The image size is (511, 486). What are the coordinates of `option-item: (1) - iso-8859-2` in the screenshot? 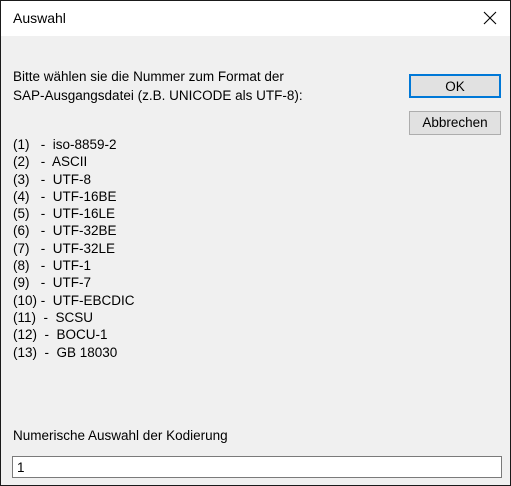 It's located at (65, 144).